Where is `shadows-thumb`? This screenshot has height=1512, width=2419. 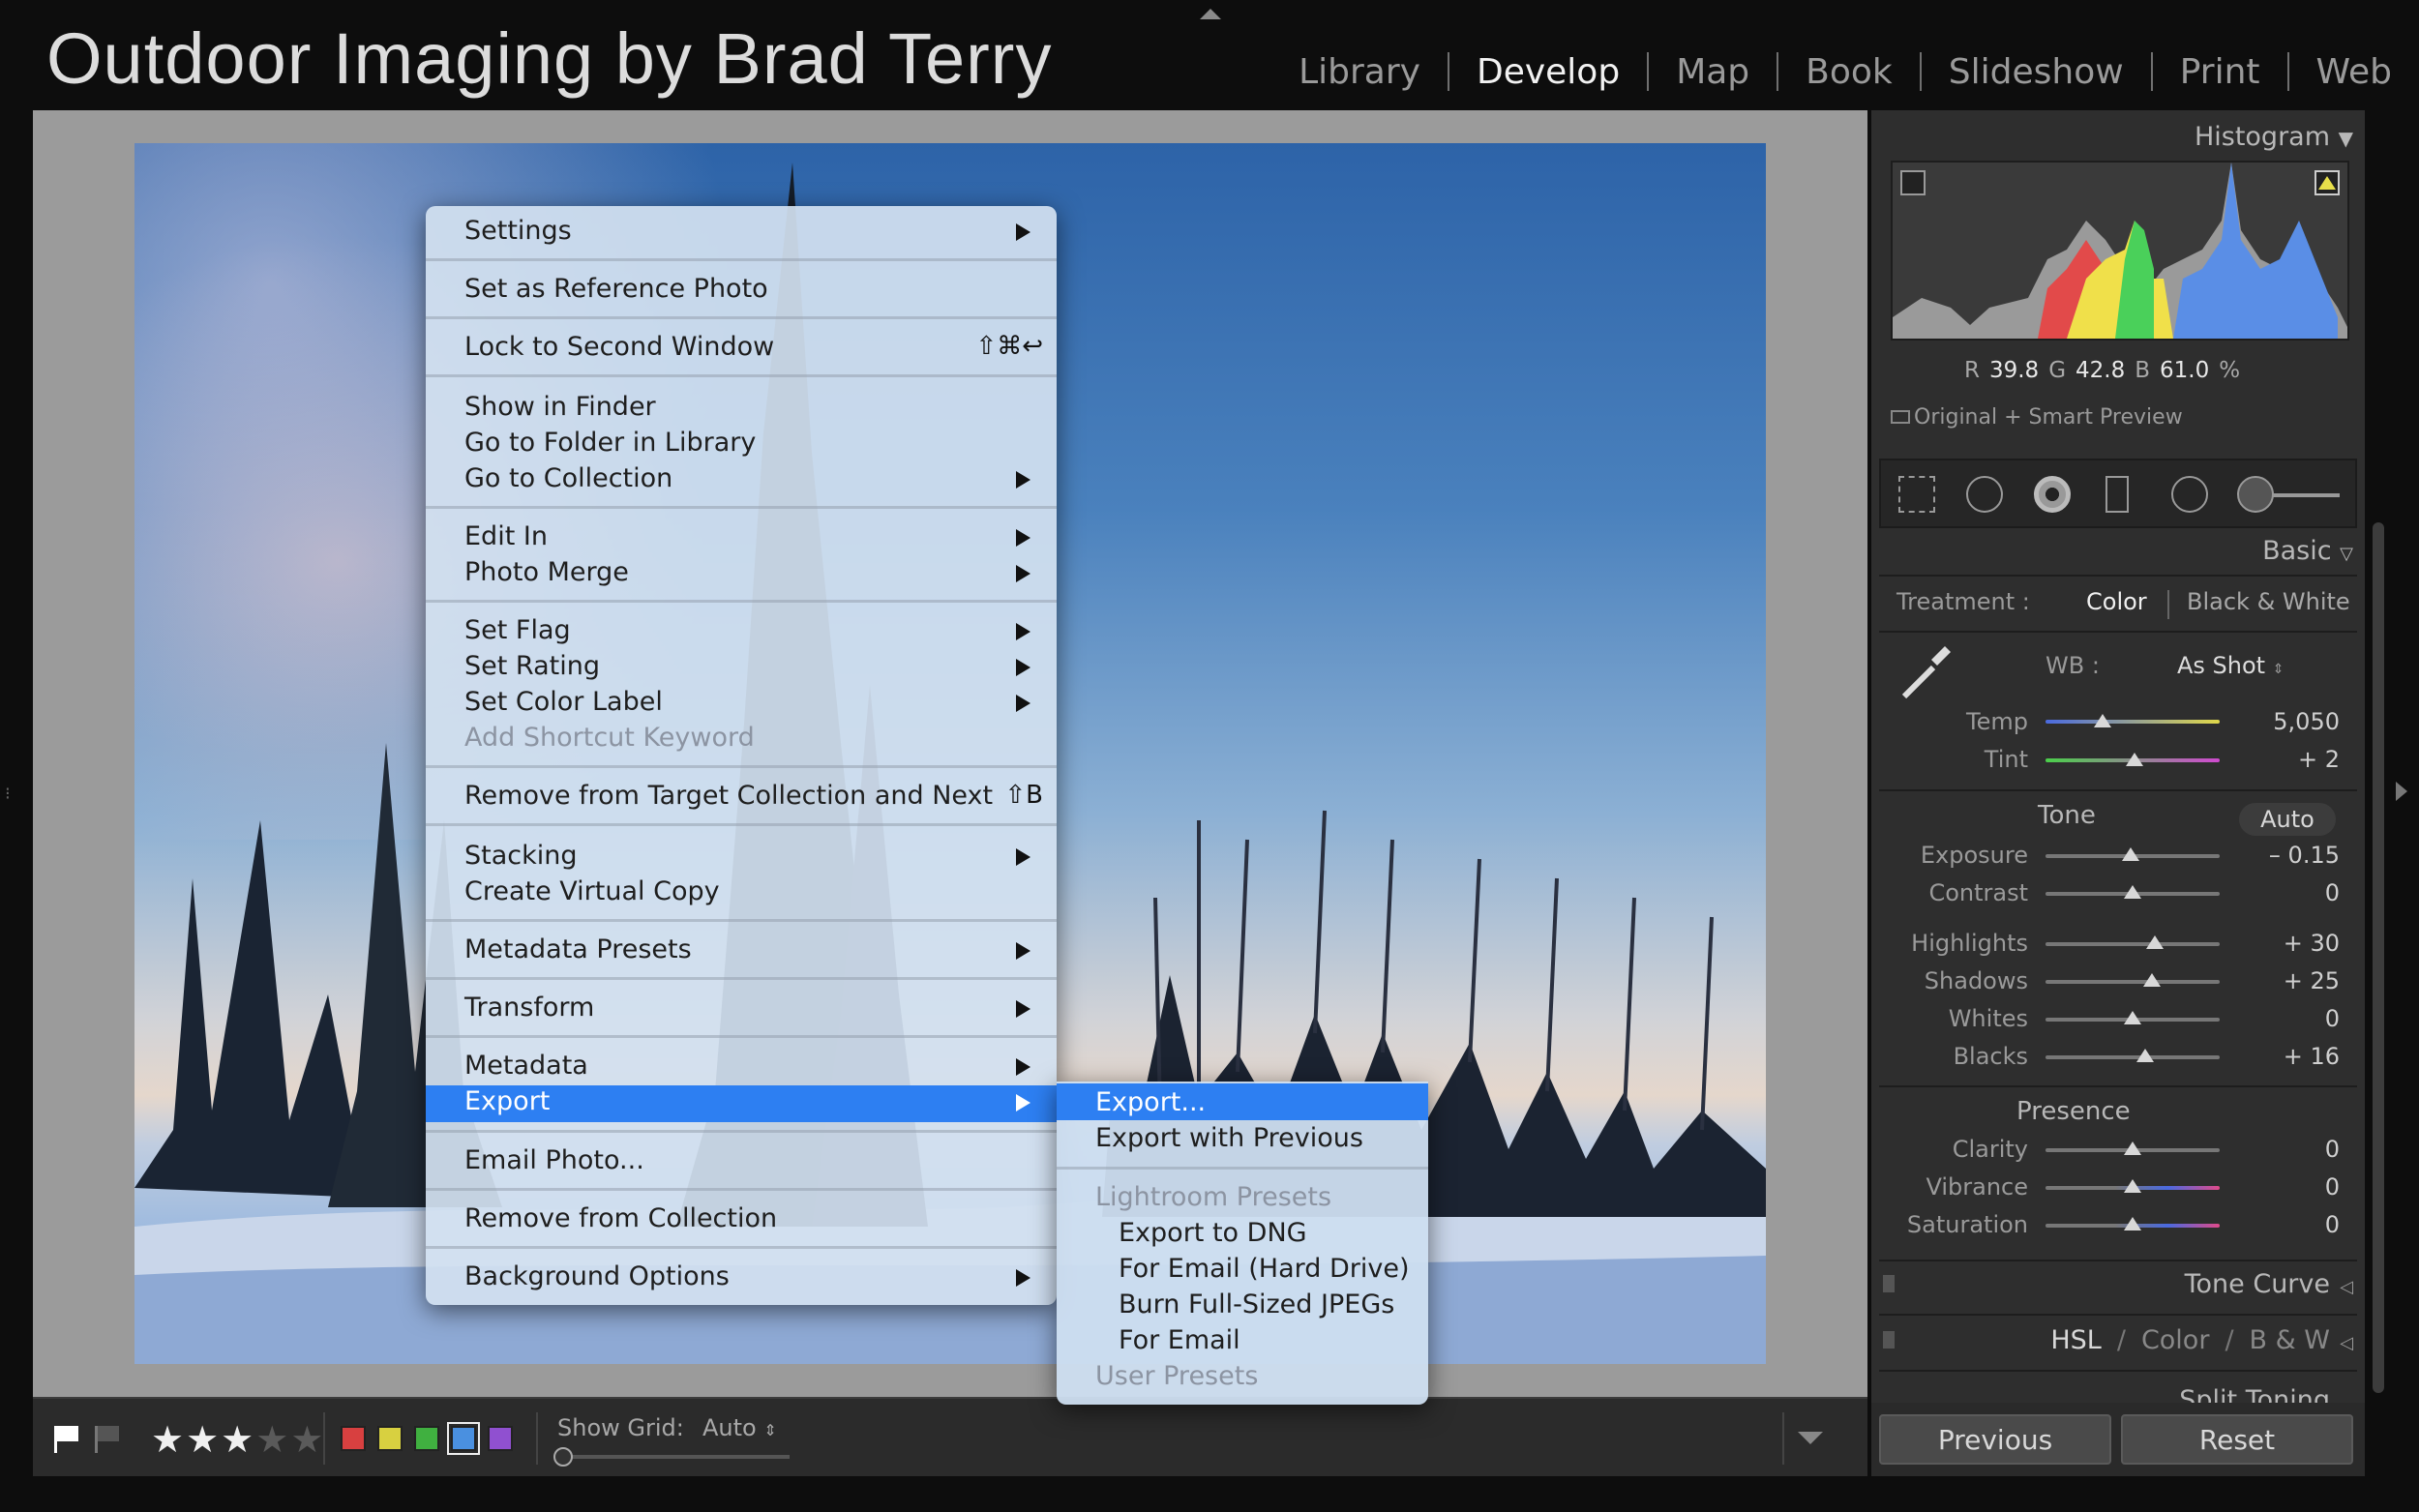
shadows-thumb is located at coordinates (2151, 980).